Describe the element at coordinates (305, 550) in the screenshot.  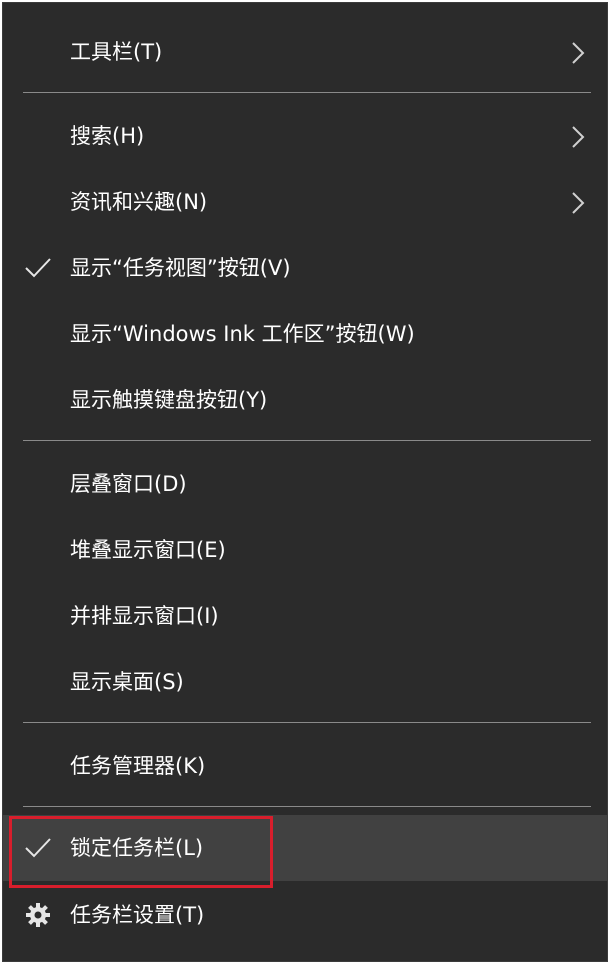
I see `menu-item-stack-windows: 堆叠显示窗口(E)` at that location.